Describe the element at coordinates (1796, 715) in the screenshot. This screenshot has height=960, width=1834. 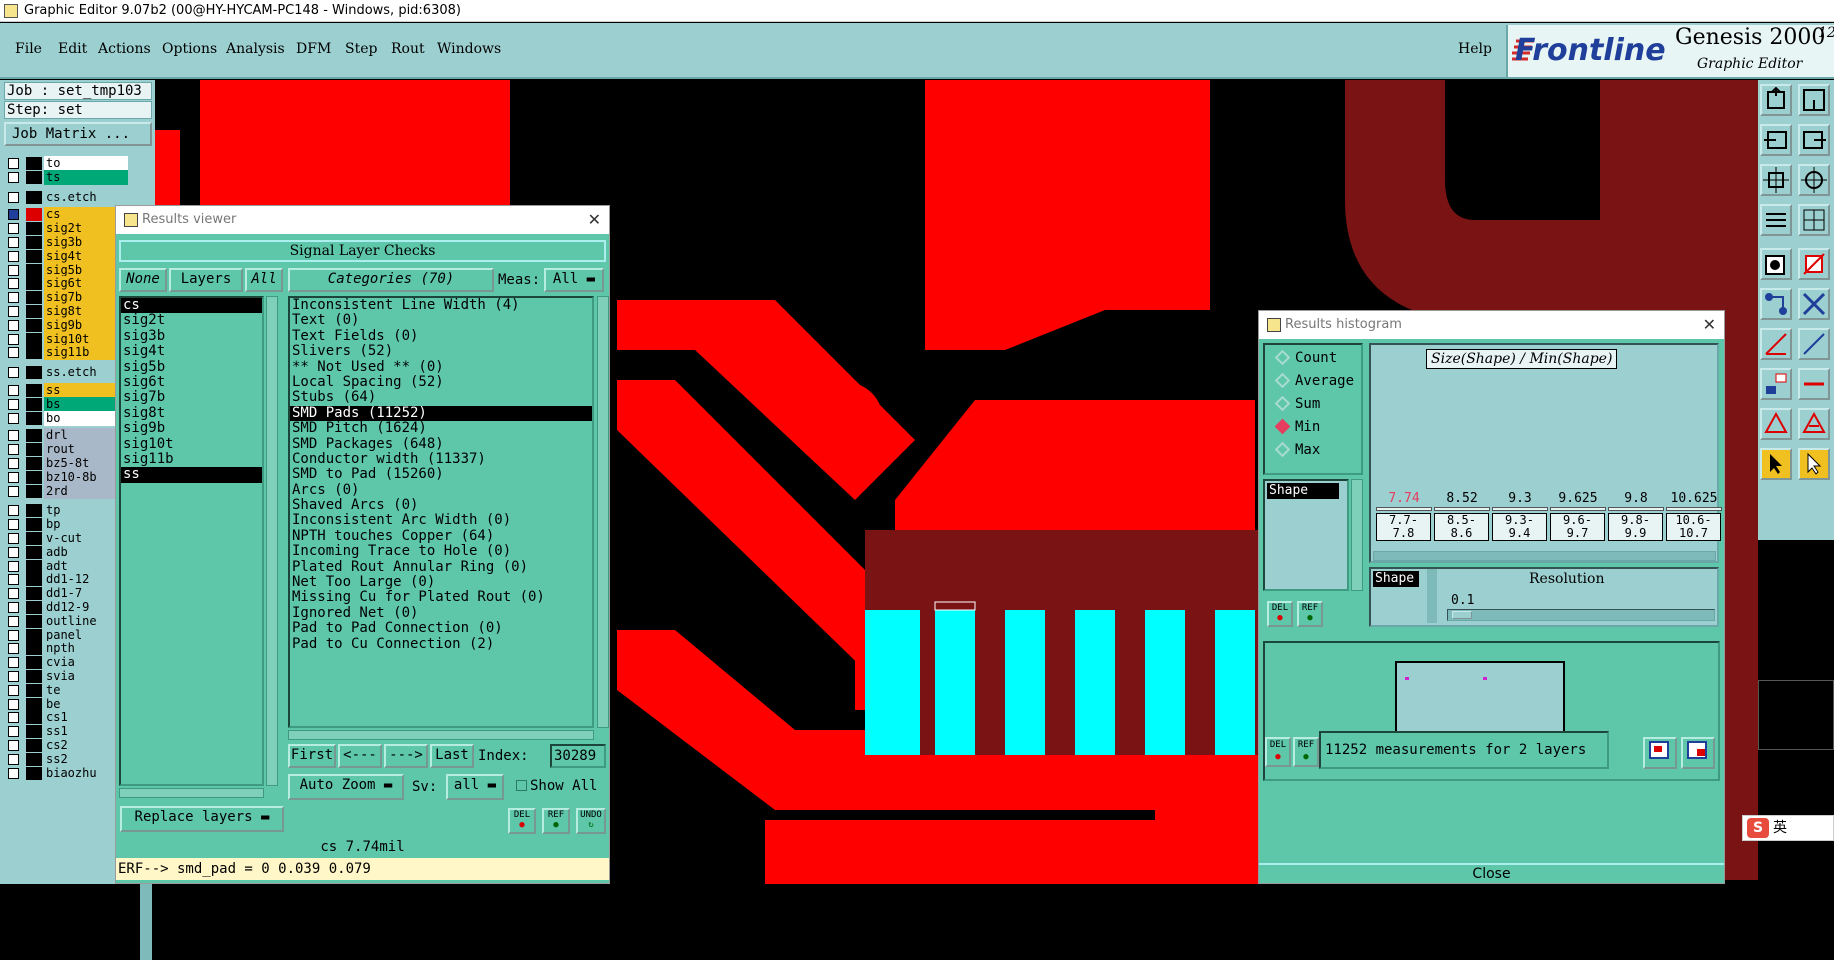
I see `mini-view` at that location.